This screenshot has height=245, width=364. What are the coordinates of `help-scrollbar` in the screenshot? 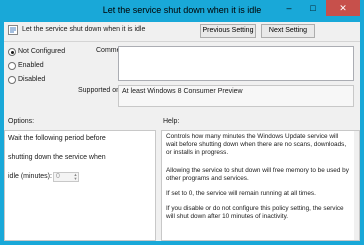 It's located at (356, 185).